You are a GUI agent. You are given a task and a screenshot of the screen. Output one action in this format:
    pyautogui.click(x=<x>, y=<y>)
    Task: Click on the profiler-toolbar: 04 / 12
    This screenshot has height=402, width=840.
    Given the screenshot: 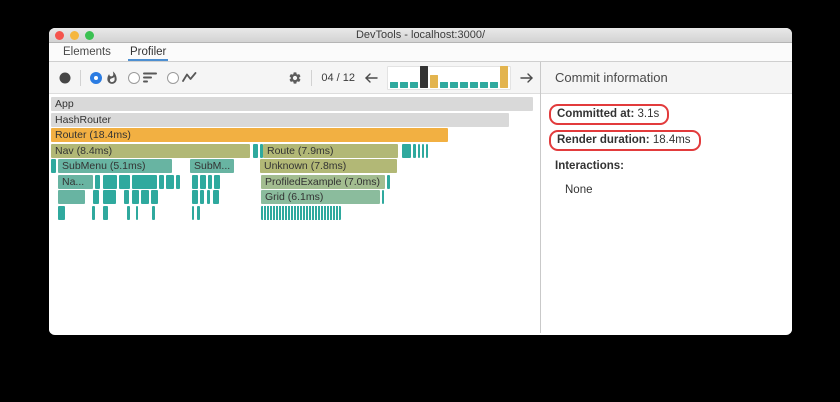 What is the action you would take?
    pyautogui.click(x=294, y=78)
    